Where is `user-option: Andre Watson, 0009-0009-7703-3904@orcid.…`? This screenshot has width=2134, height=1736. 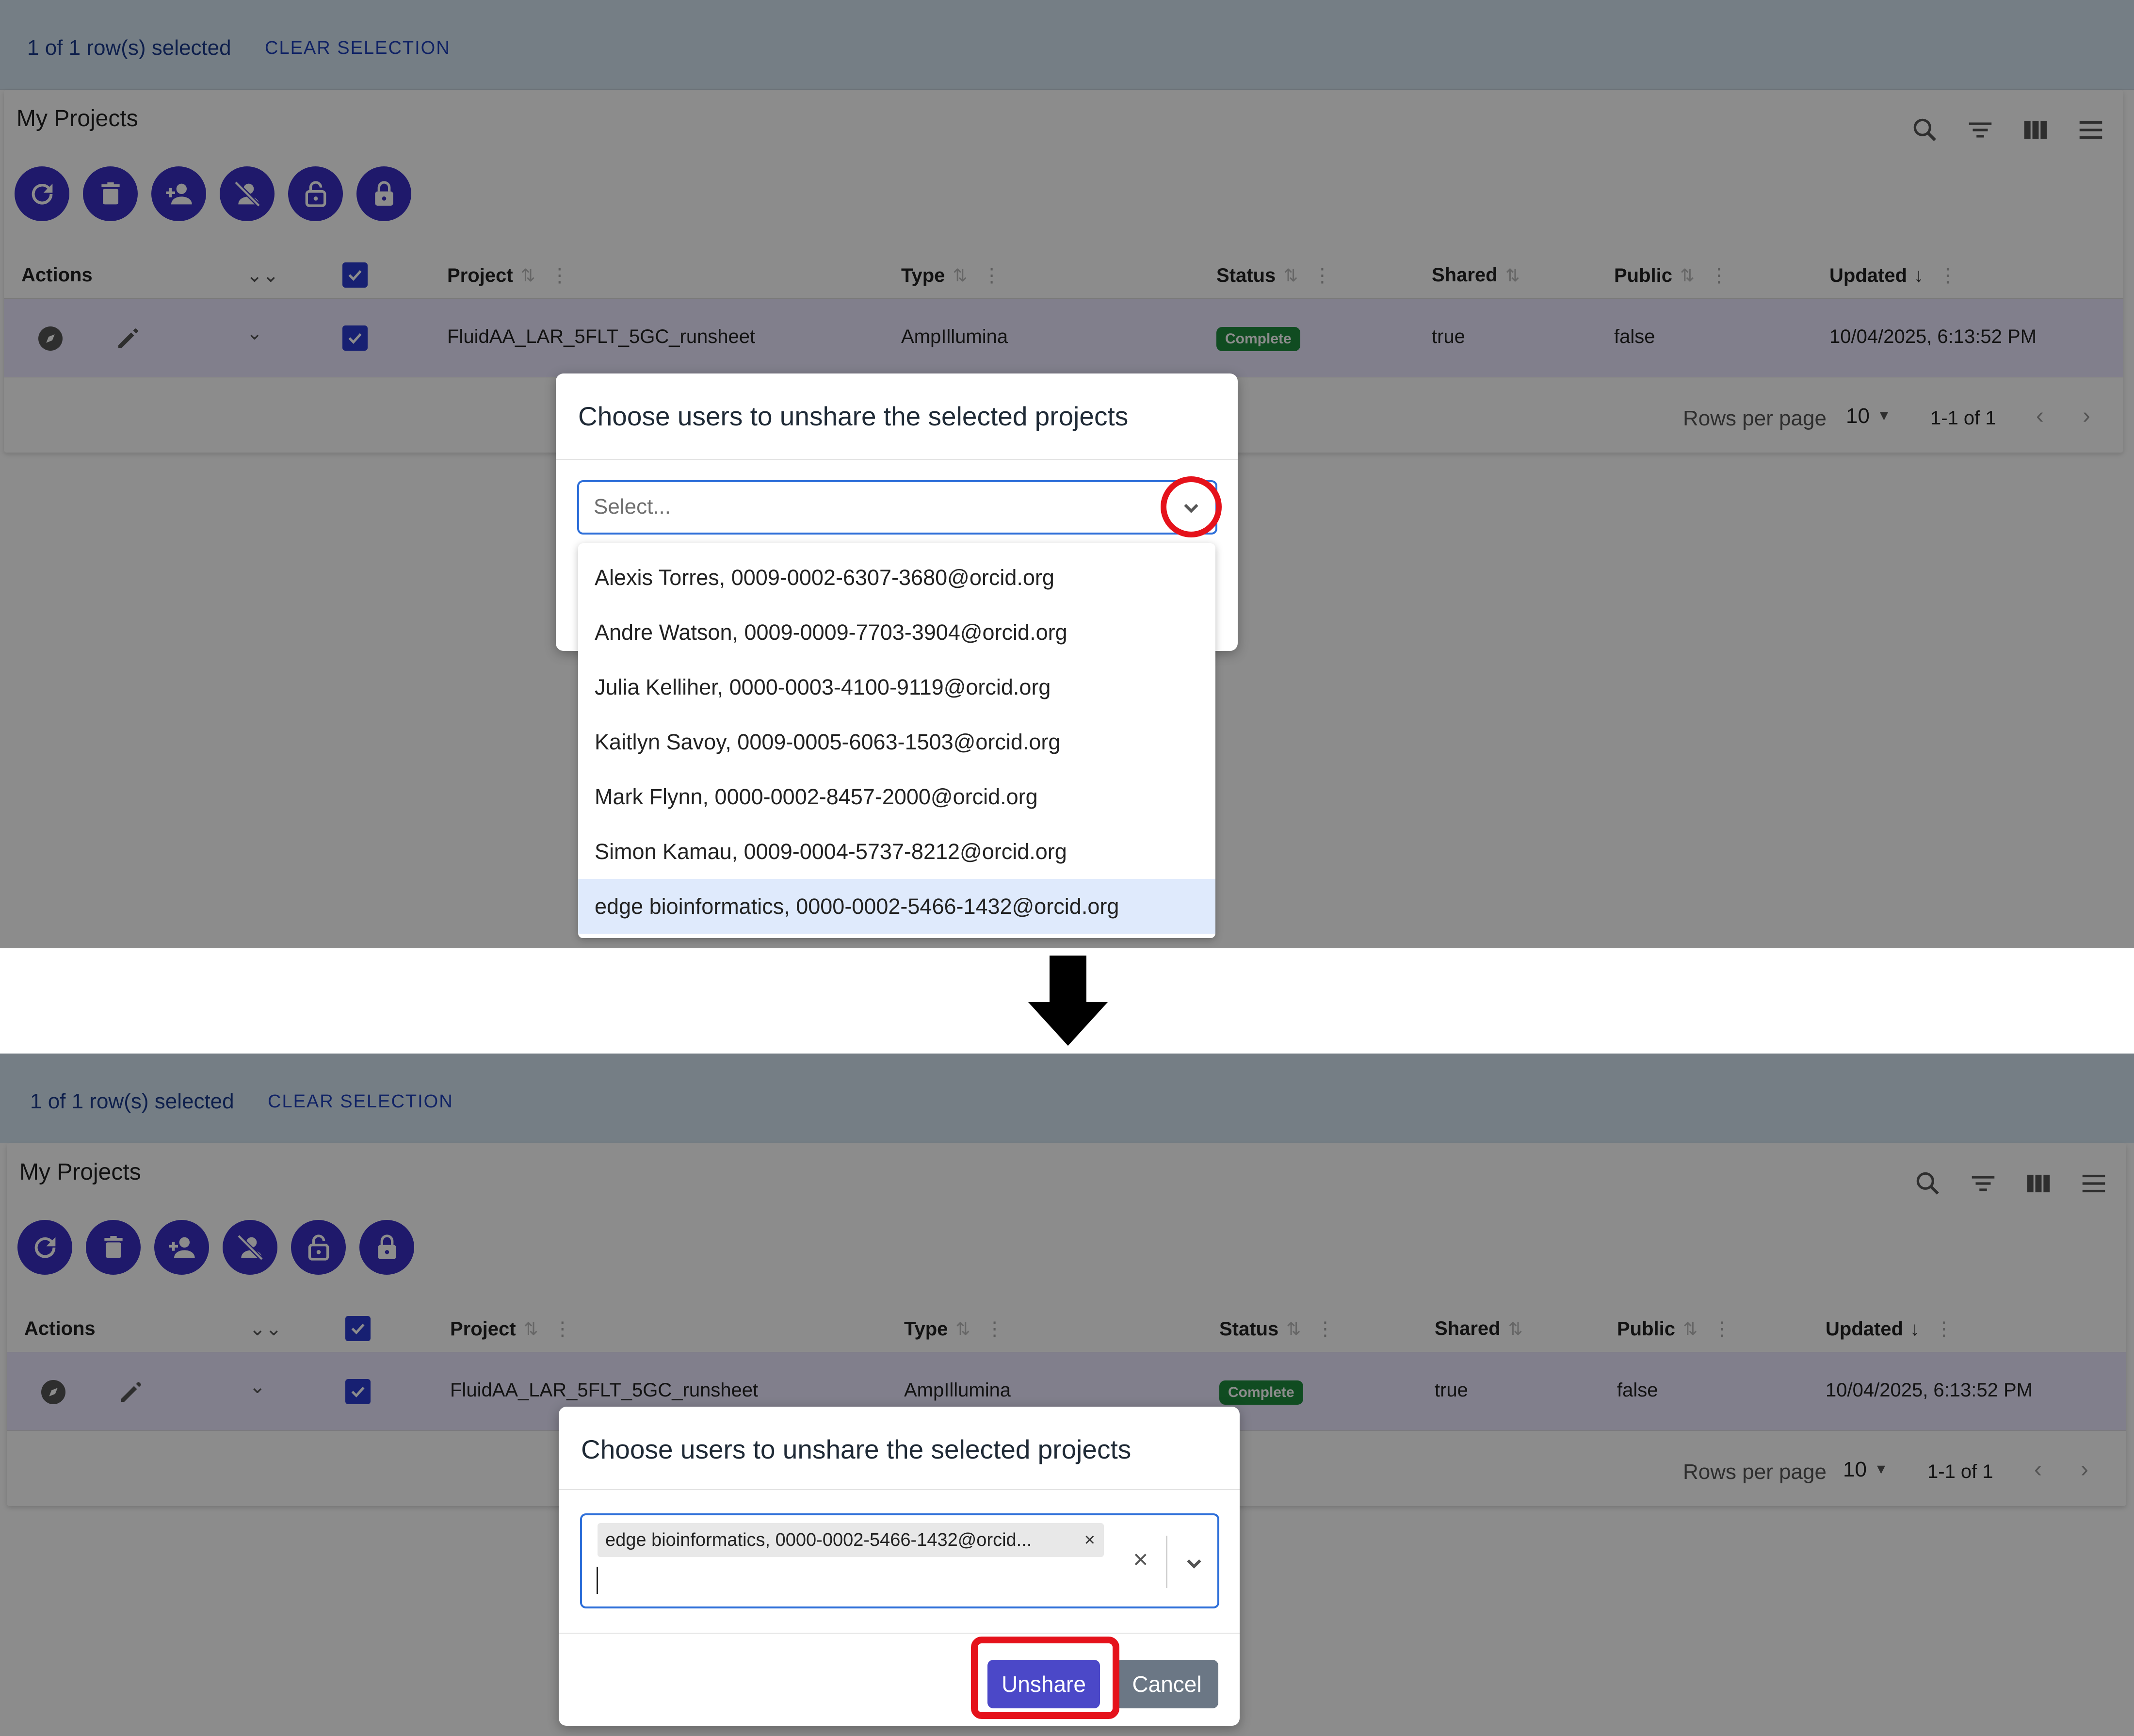
user-option: Andre Watson, 0009-0009-7703-3904@orcid.… is located at coordinates (896, 632).